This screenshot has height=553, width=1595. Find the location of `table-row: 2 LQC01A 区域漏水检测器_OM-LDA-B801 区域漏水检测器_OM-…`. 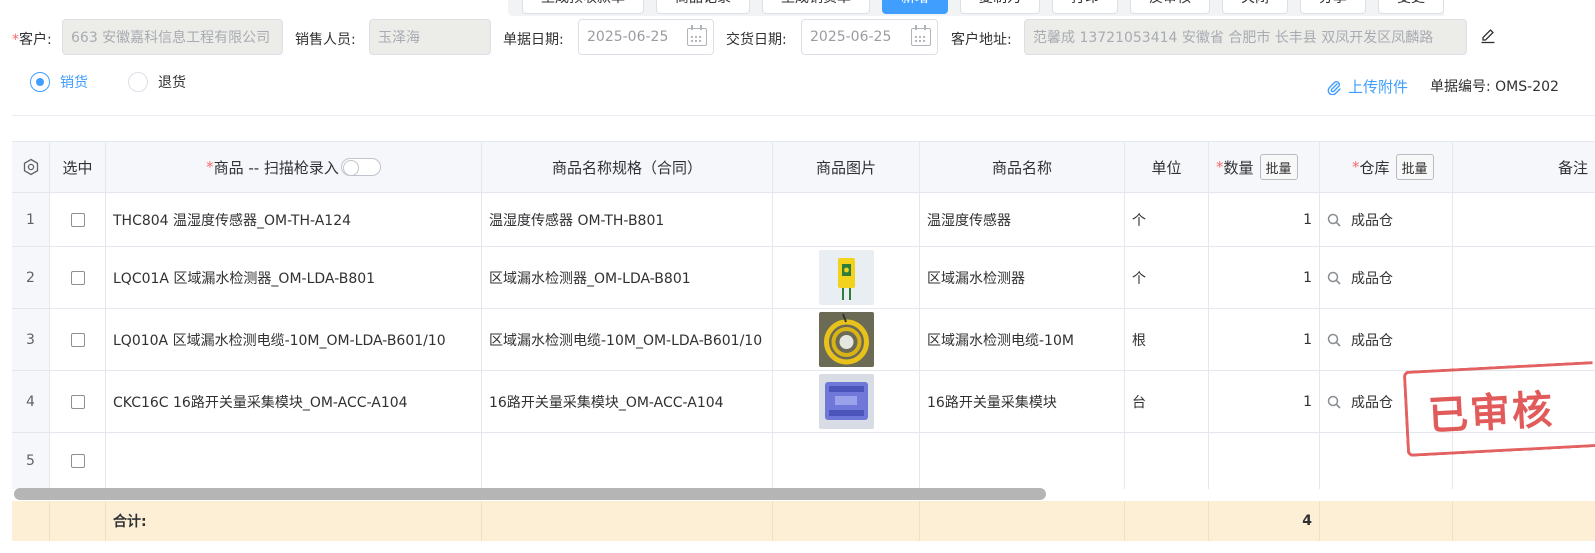

table-row: 2 LQC01A 区域漏水检测器_OM-LDA-B801 区域漏水检测器_OM-… is located at coordinates (803, 278).